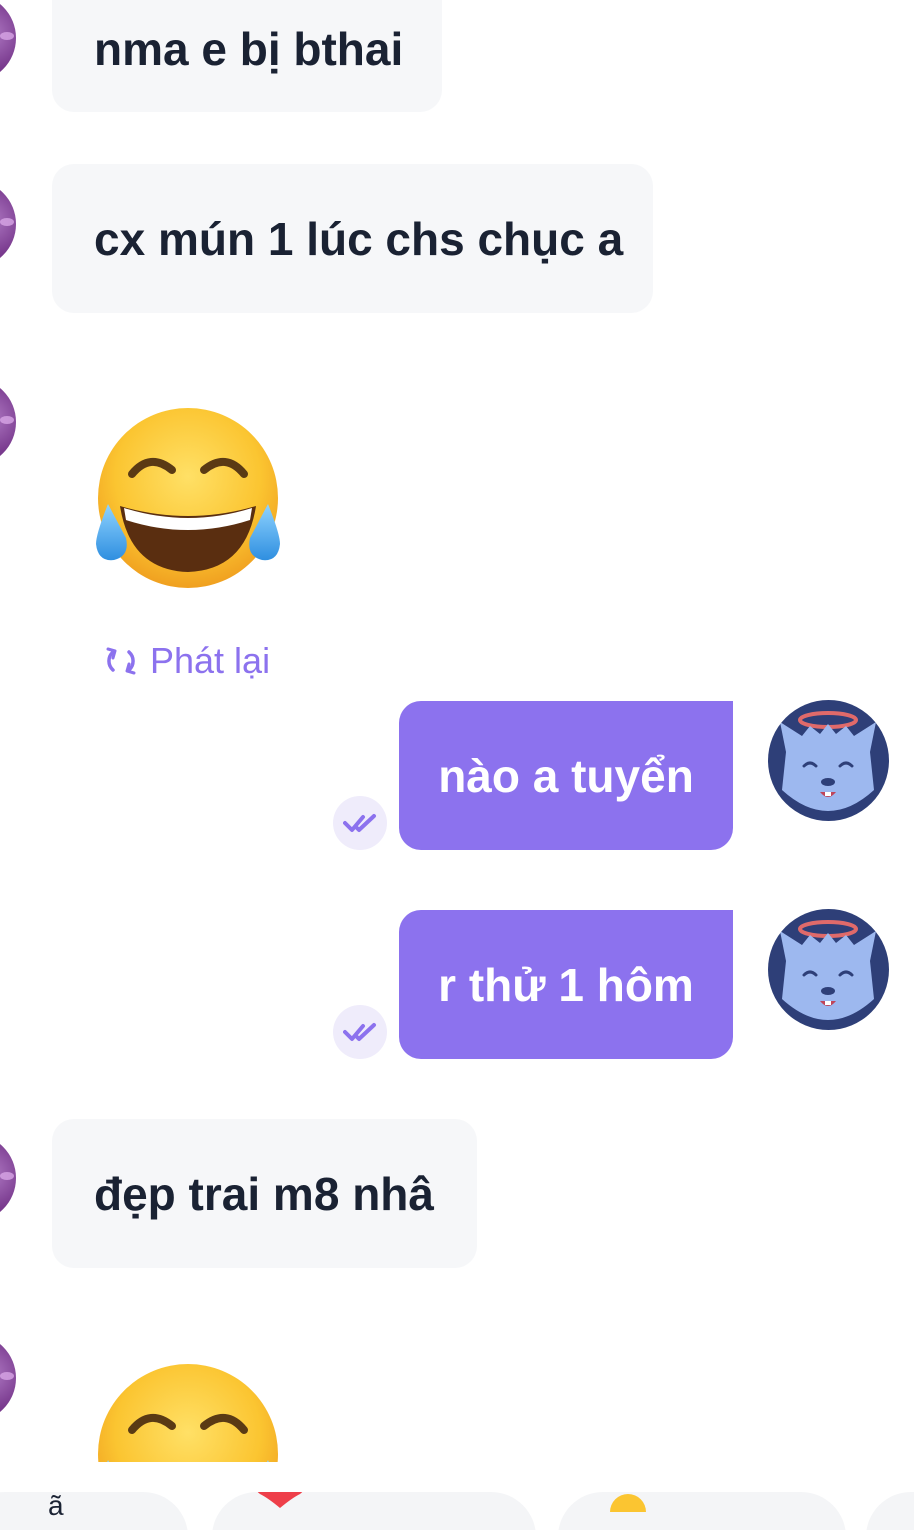  What do you see at coordinates (702, 1511) in the screenshot?
I see `quick-reply-smile` at bounding box center [702, 1511].